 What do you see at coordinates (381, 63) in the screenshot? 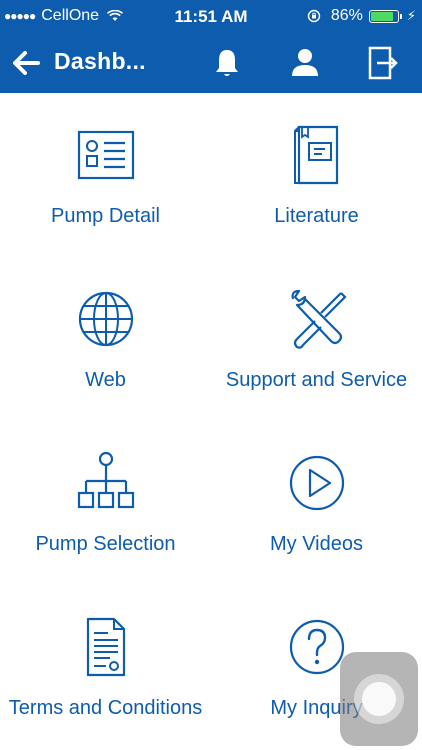
I see `logout-icon` at bounding box center [381, 63].